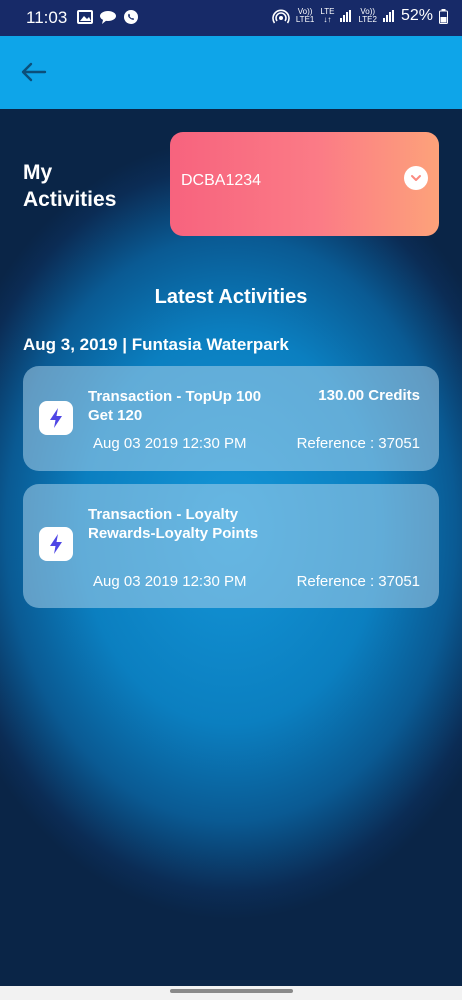  Describe the element at coordinates (304, 184) in the screenshot. I see `card-selector: DCBA1234` at that location.